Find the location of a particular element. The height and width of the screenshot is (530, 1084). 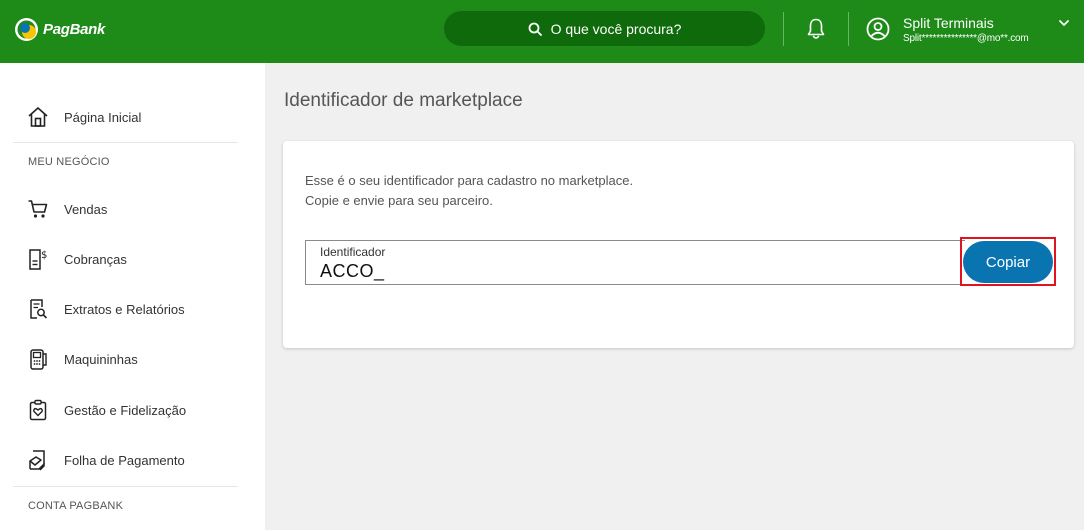

brand-name: PagBank is located at coordinates (74, 29).